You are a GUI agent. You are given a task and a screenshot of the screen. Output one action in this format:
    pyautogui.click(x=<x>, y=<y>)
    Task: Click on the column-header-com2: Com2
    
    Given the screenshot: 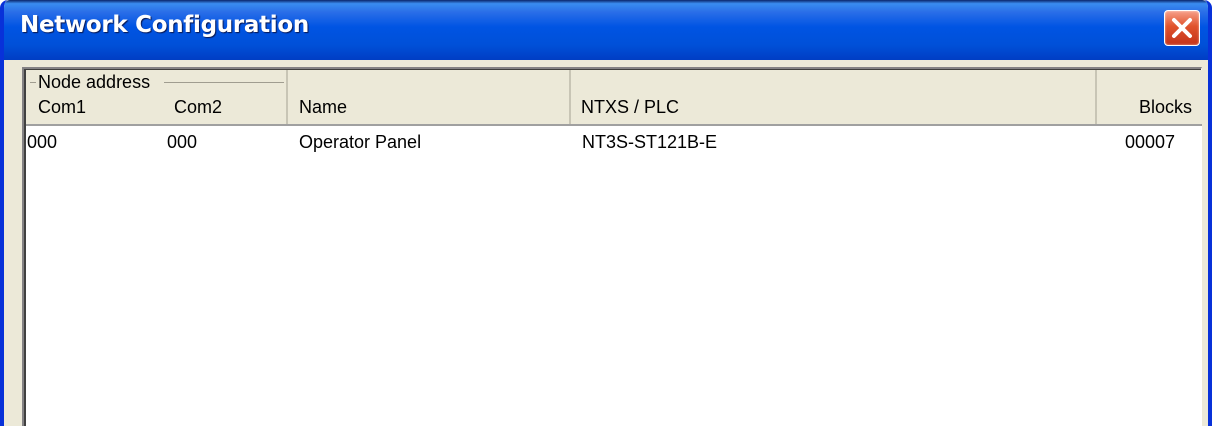 What is the action you would take?
    pyautogui.click(x=221, y=97)
    